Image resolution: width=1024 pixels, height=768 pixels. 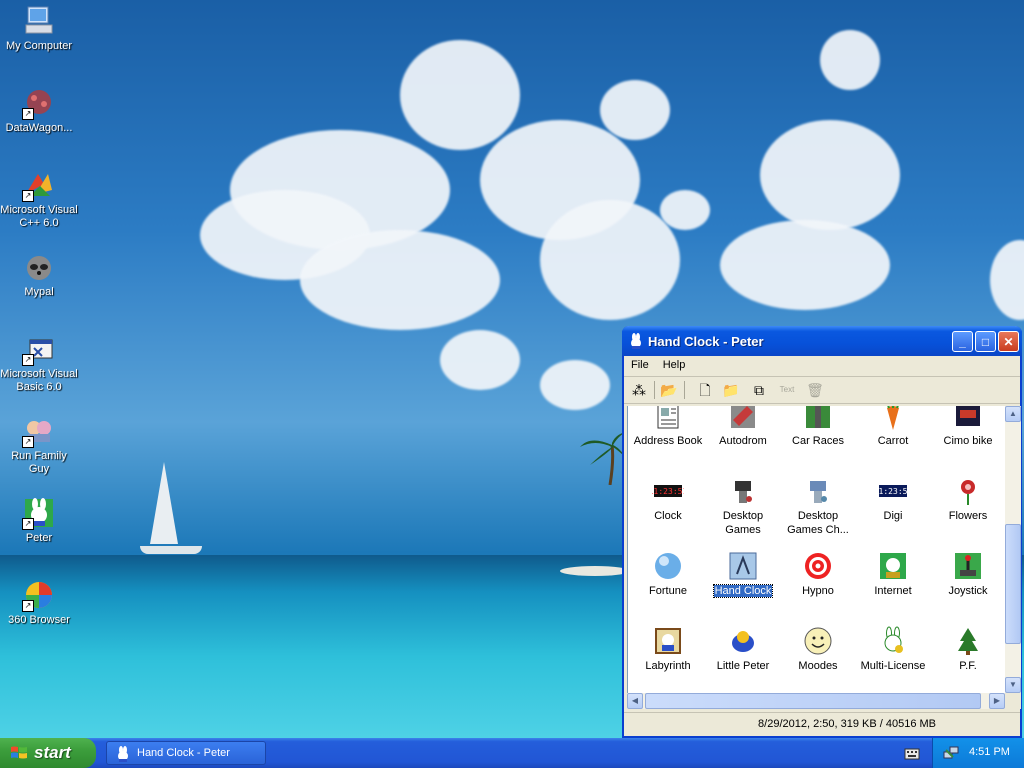 What do you see at coordinates (674, 363) in the screenshot?
I see `menu-help: Help` at bounding box center [674, 363].